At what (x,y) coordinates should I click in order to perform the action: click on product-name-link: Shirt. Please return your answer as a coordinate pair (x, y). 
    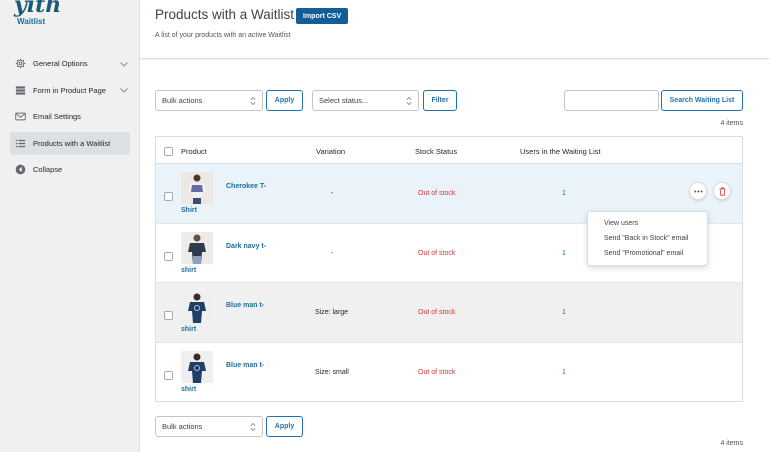
    Looking at the image, I should click on (189, 210).